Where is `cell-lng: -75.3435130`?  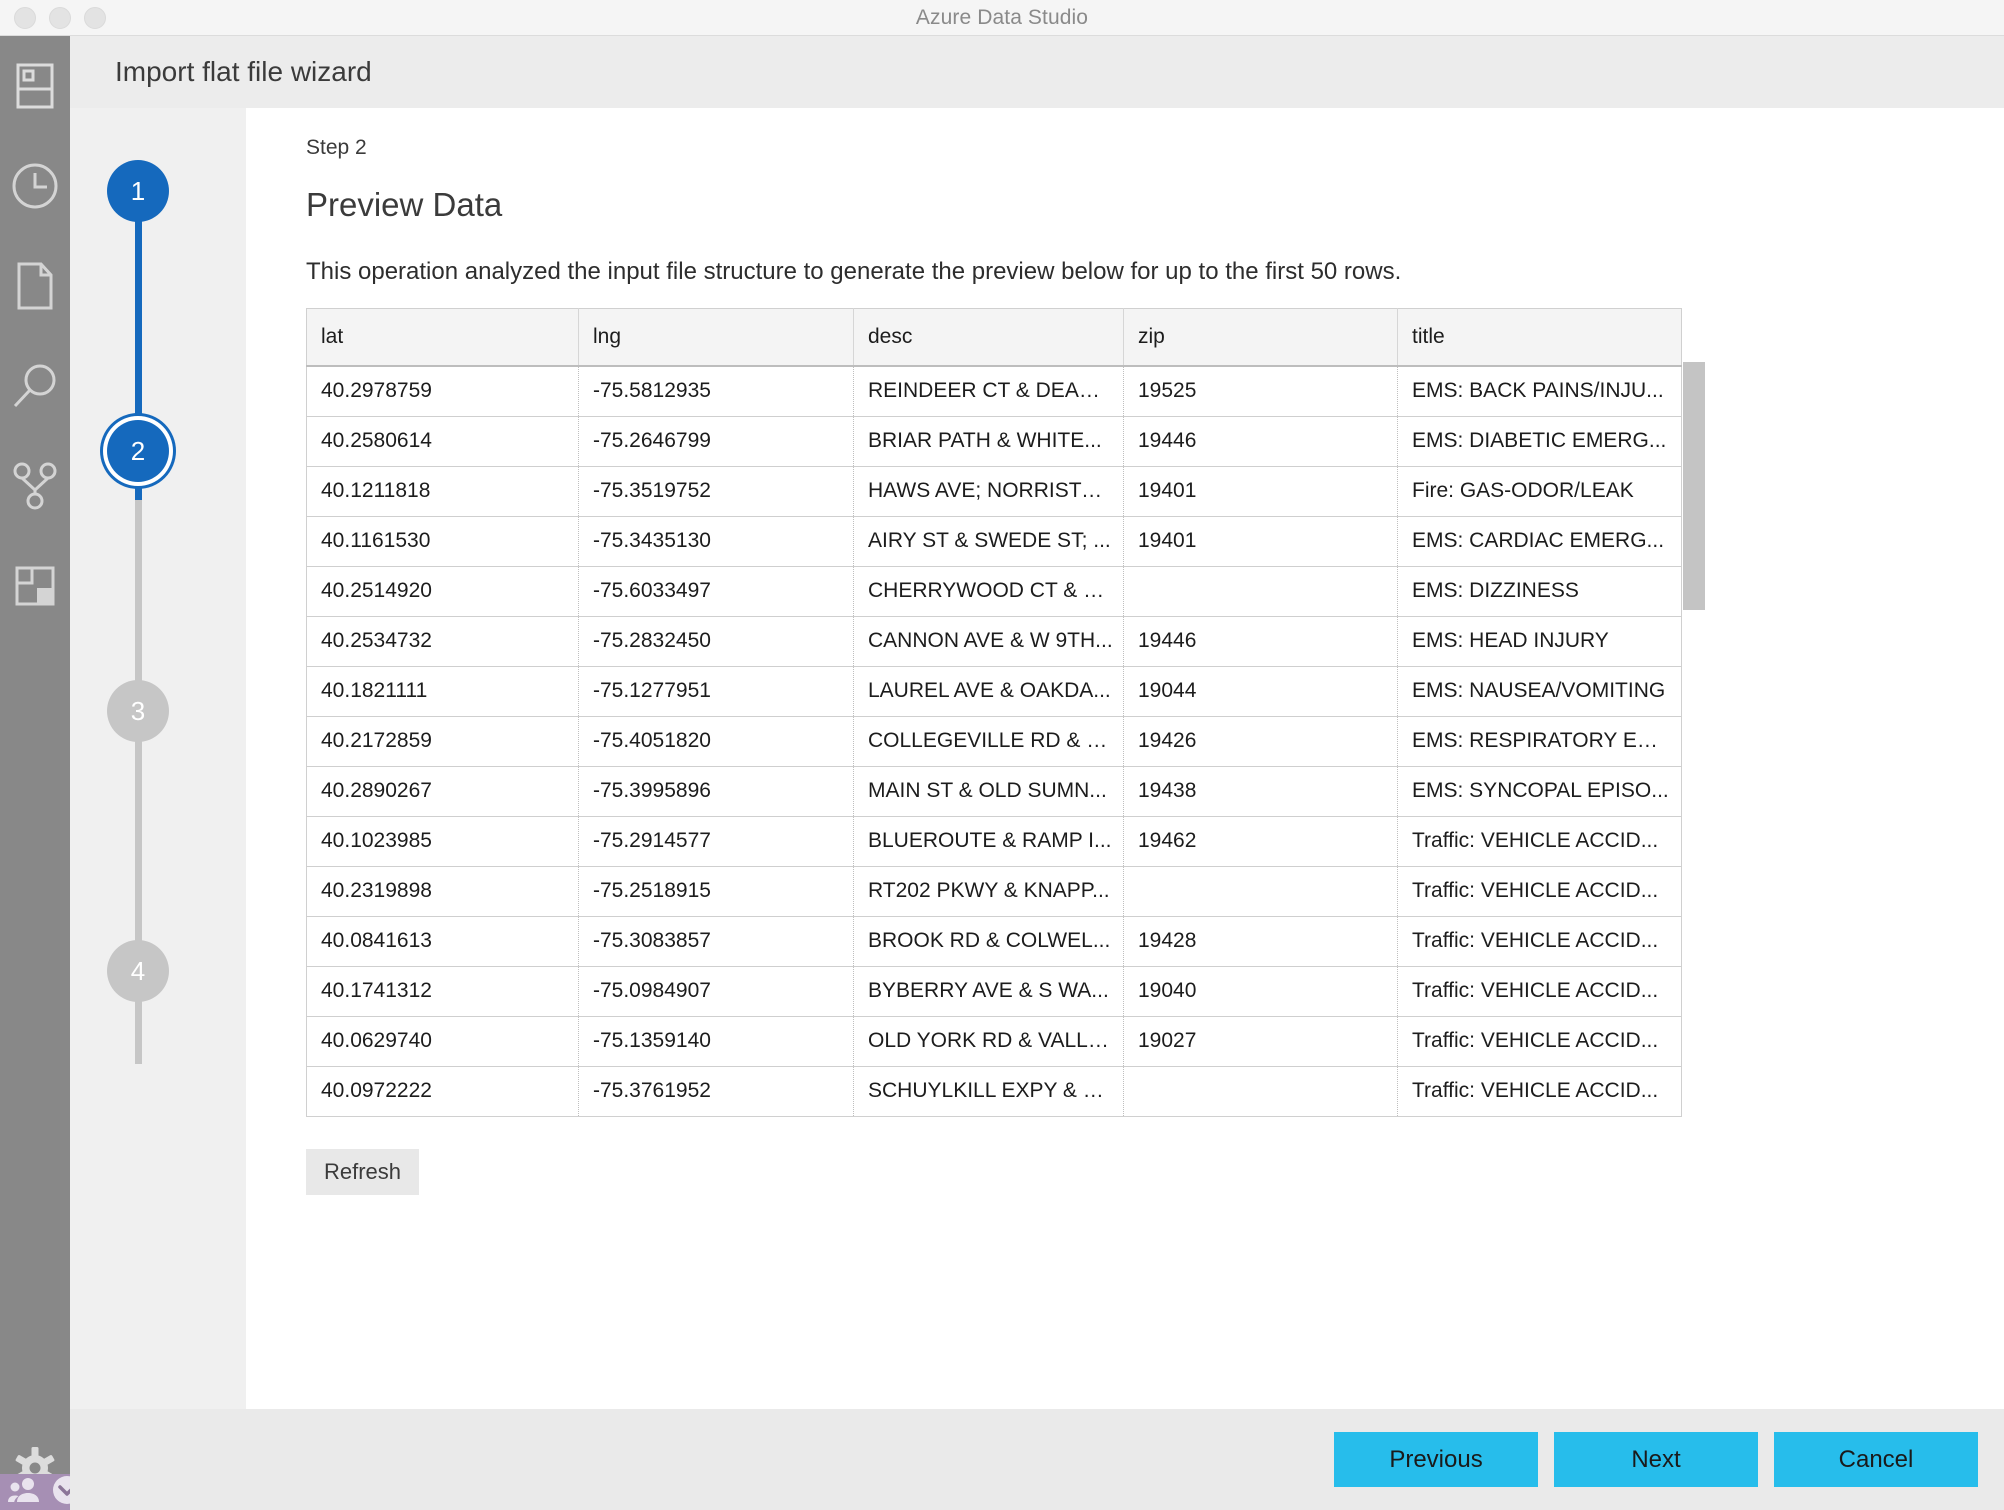 cell-lng: -75.3435130 is located at coordinates (716, 541).